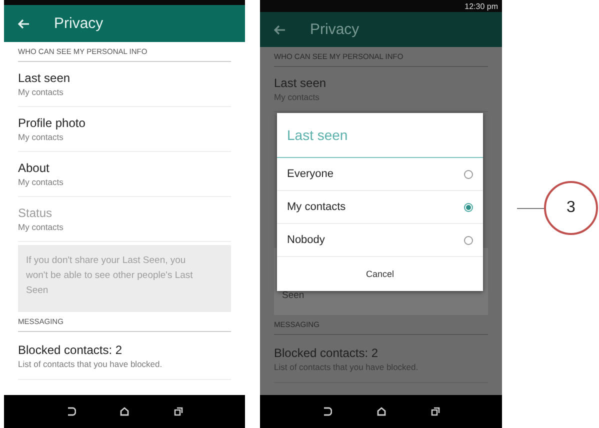 The image size is (599, 428). What do you see at coordinates (380, 135) in the screenshot?
I see `dialog-title: Last seen` at bounding box center [380, 135].